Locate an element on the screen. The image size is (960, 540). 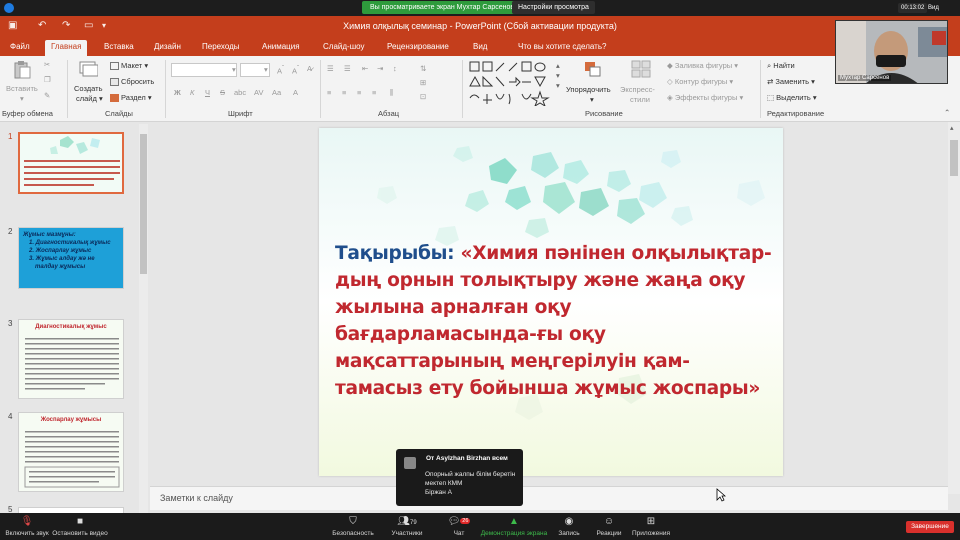
align-left-icon: ≡ is located at coordinates (329, 93).